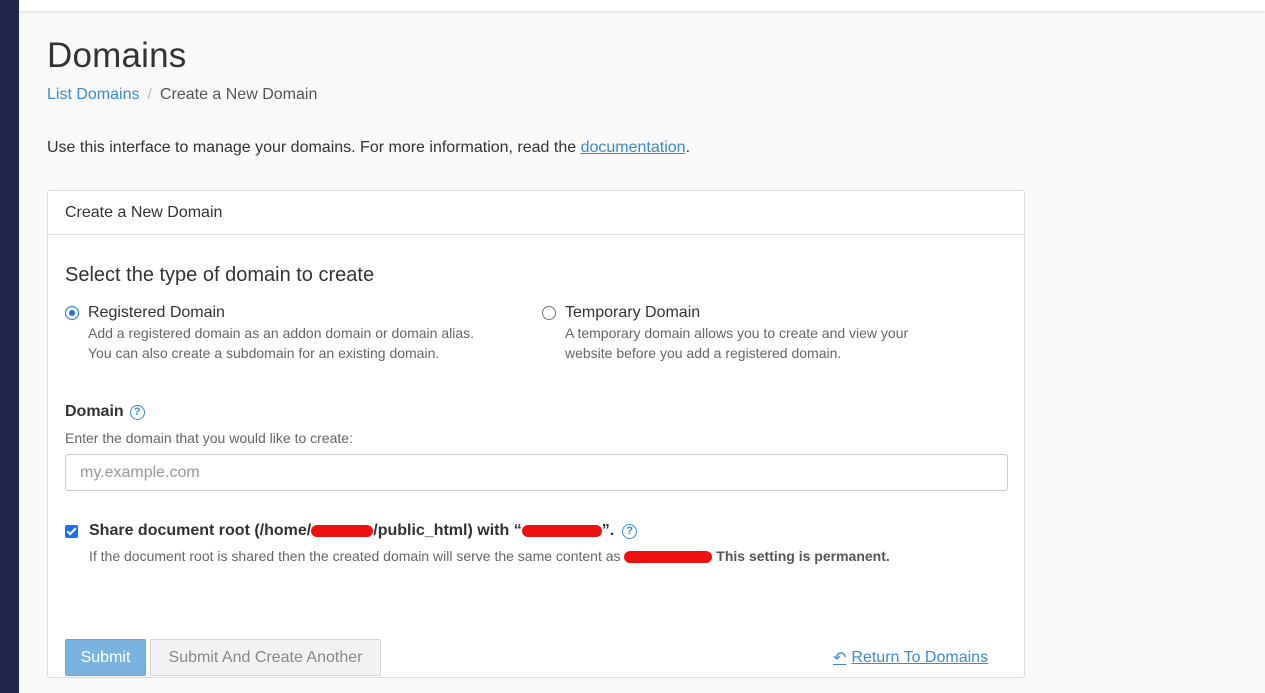  Describe the element at coordinates (117, 55) in the screenshot. I see `page-title: Domains` at that location.